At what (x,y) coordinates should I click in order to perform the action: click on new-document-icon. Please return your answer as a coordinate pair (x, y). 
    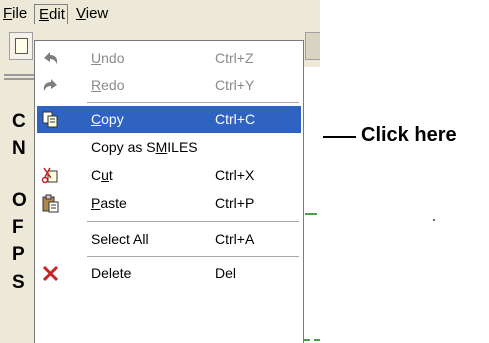
    Looking at the image, I should click on (21, 46).